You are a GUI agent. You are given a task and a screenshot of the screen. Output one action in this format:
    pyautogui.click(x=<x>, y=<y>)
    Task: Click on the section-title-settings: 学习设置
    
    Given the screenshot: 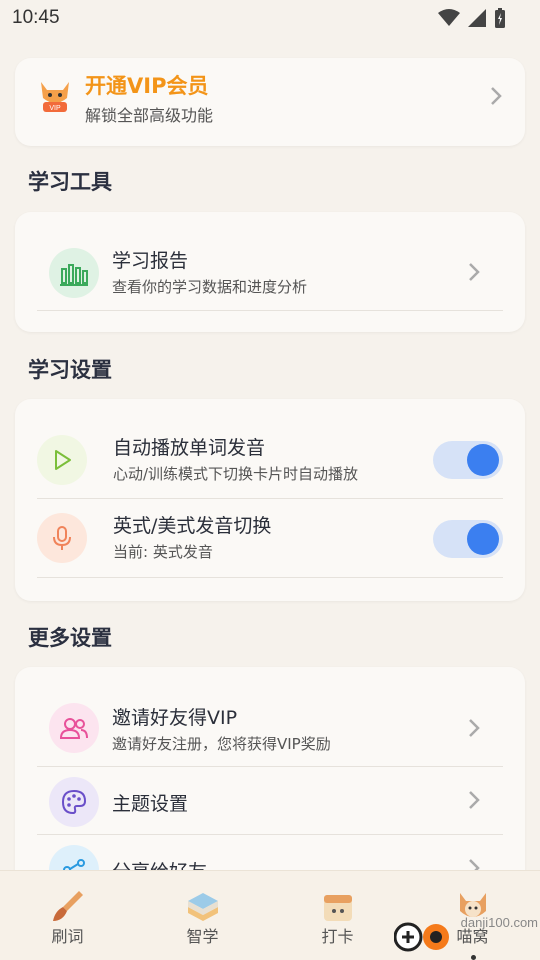 What is the action you would take?
    pyautogui.click(x=70, y=370)
    